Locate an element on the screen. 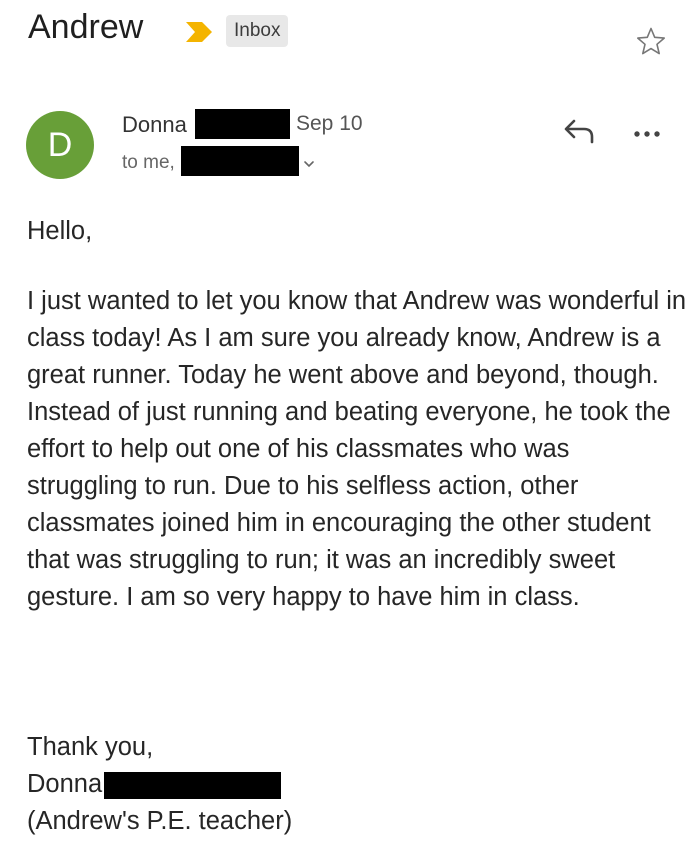 Image resolution: width=700 pixels, height=849 pixels. message-signoff: Thank you, Donna (Andrew's P.E. teacher) is located at coordinates (357, 784).